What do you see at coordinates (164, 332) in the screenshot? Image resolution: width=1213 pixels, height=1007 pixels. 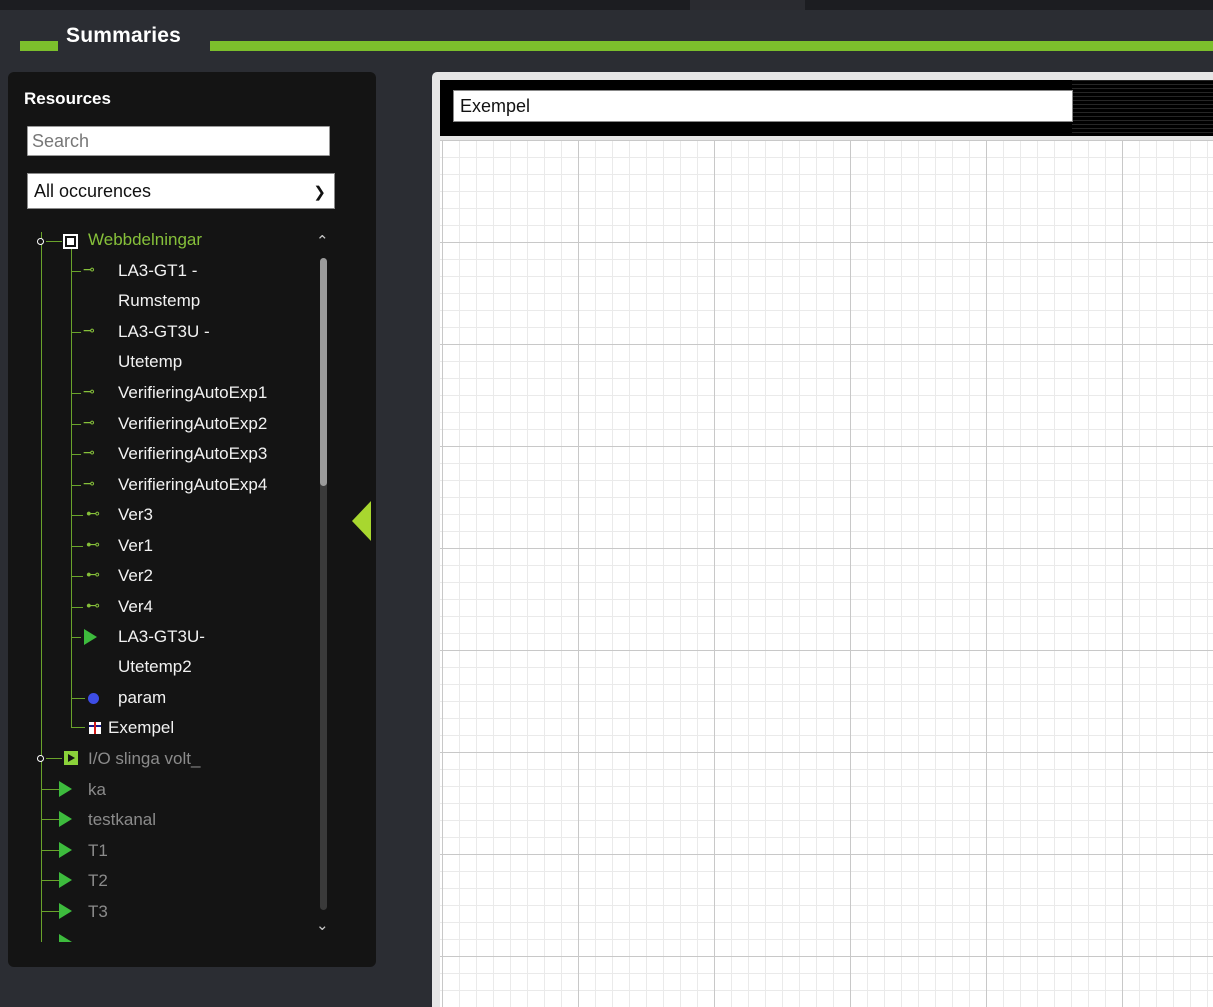 I see `tree-item-la3-gt3u: LA3-GT3U -` at bounding box center [164, 332].